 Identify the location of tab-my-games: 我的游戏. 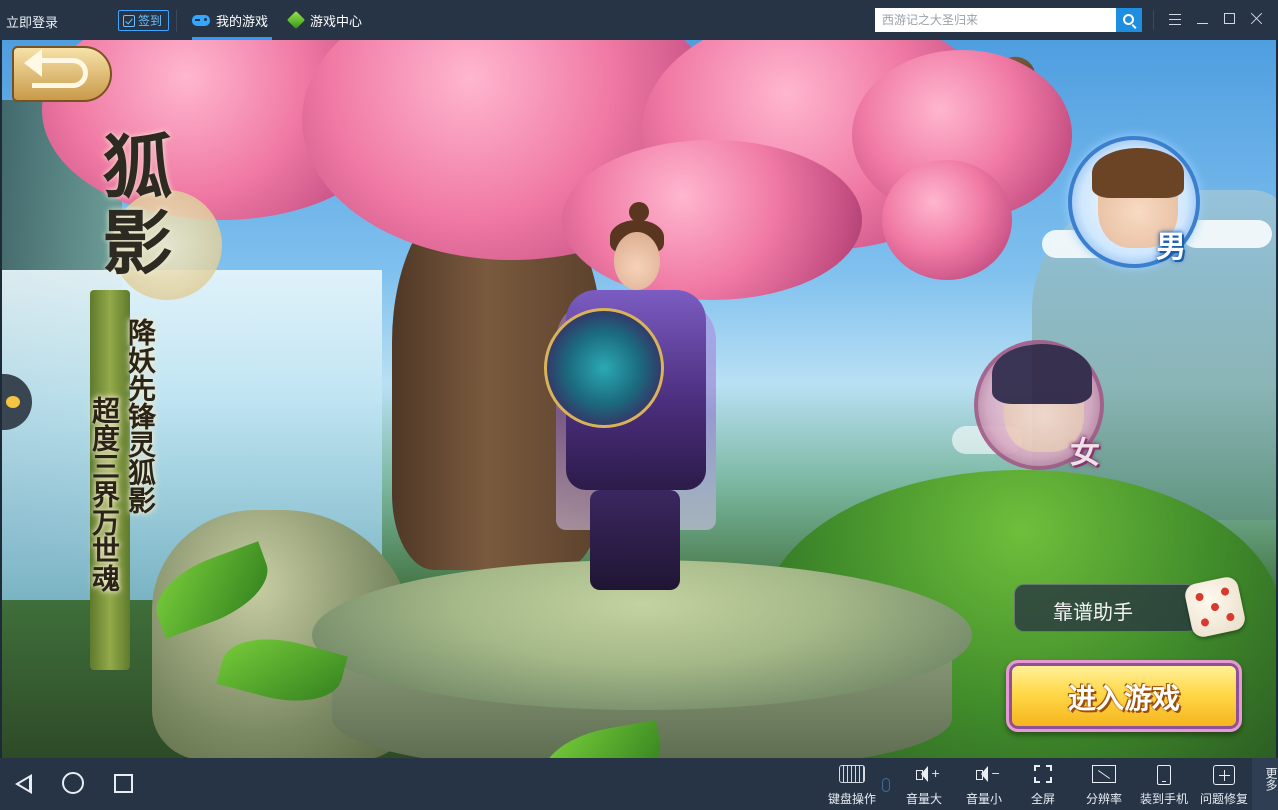
(232, 20).